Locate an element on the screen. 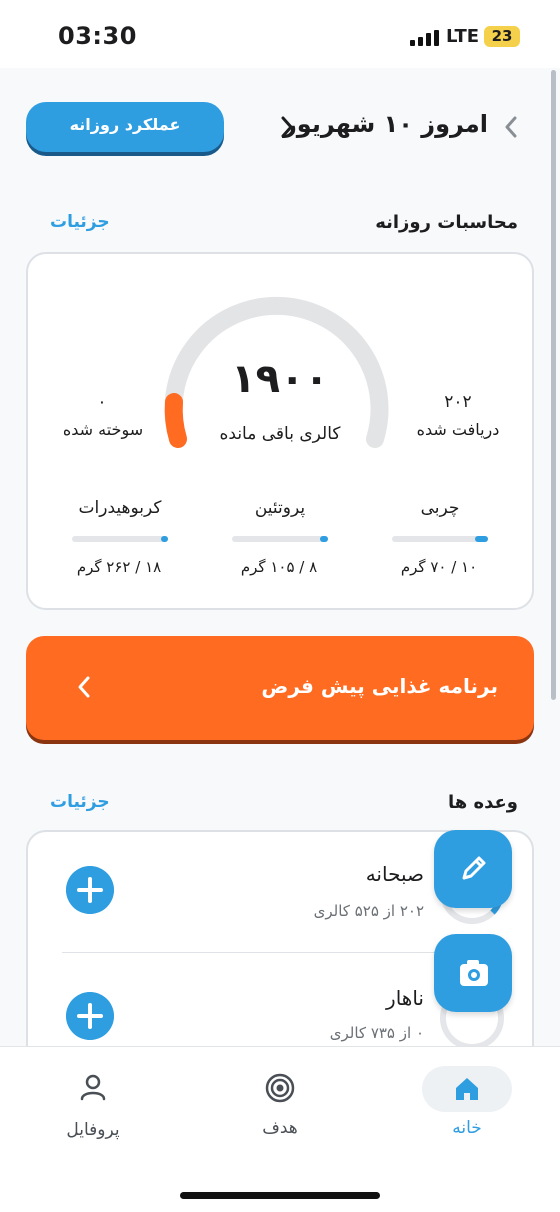 This screenshot has height=1212, width=560. page-title: امروز ۱۰ شهریور is located at coordinates (385, 124).